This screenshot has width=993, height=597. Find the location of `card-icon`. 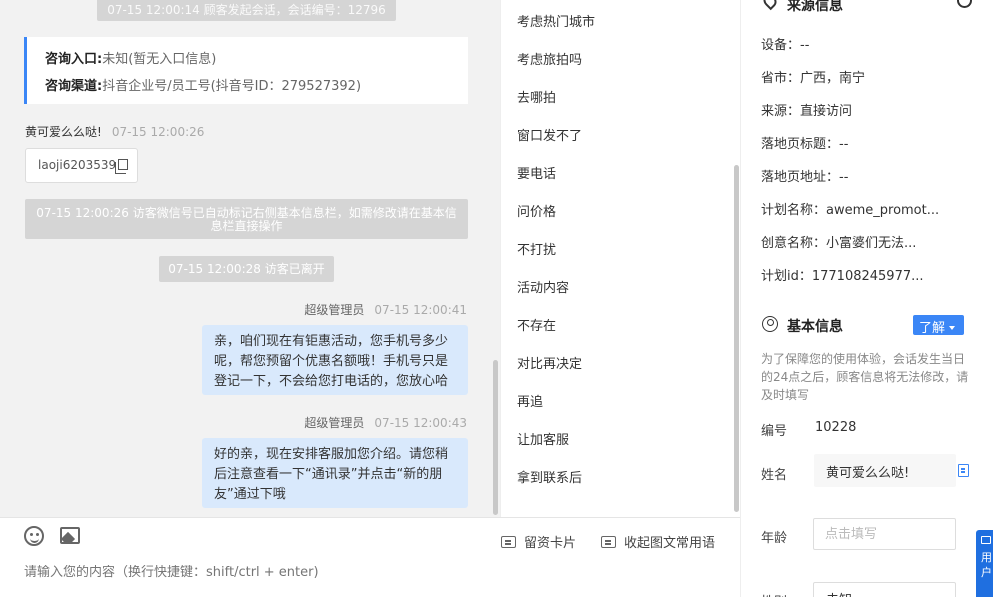

card-icon is located at coordinates (508, 542).